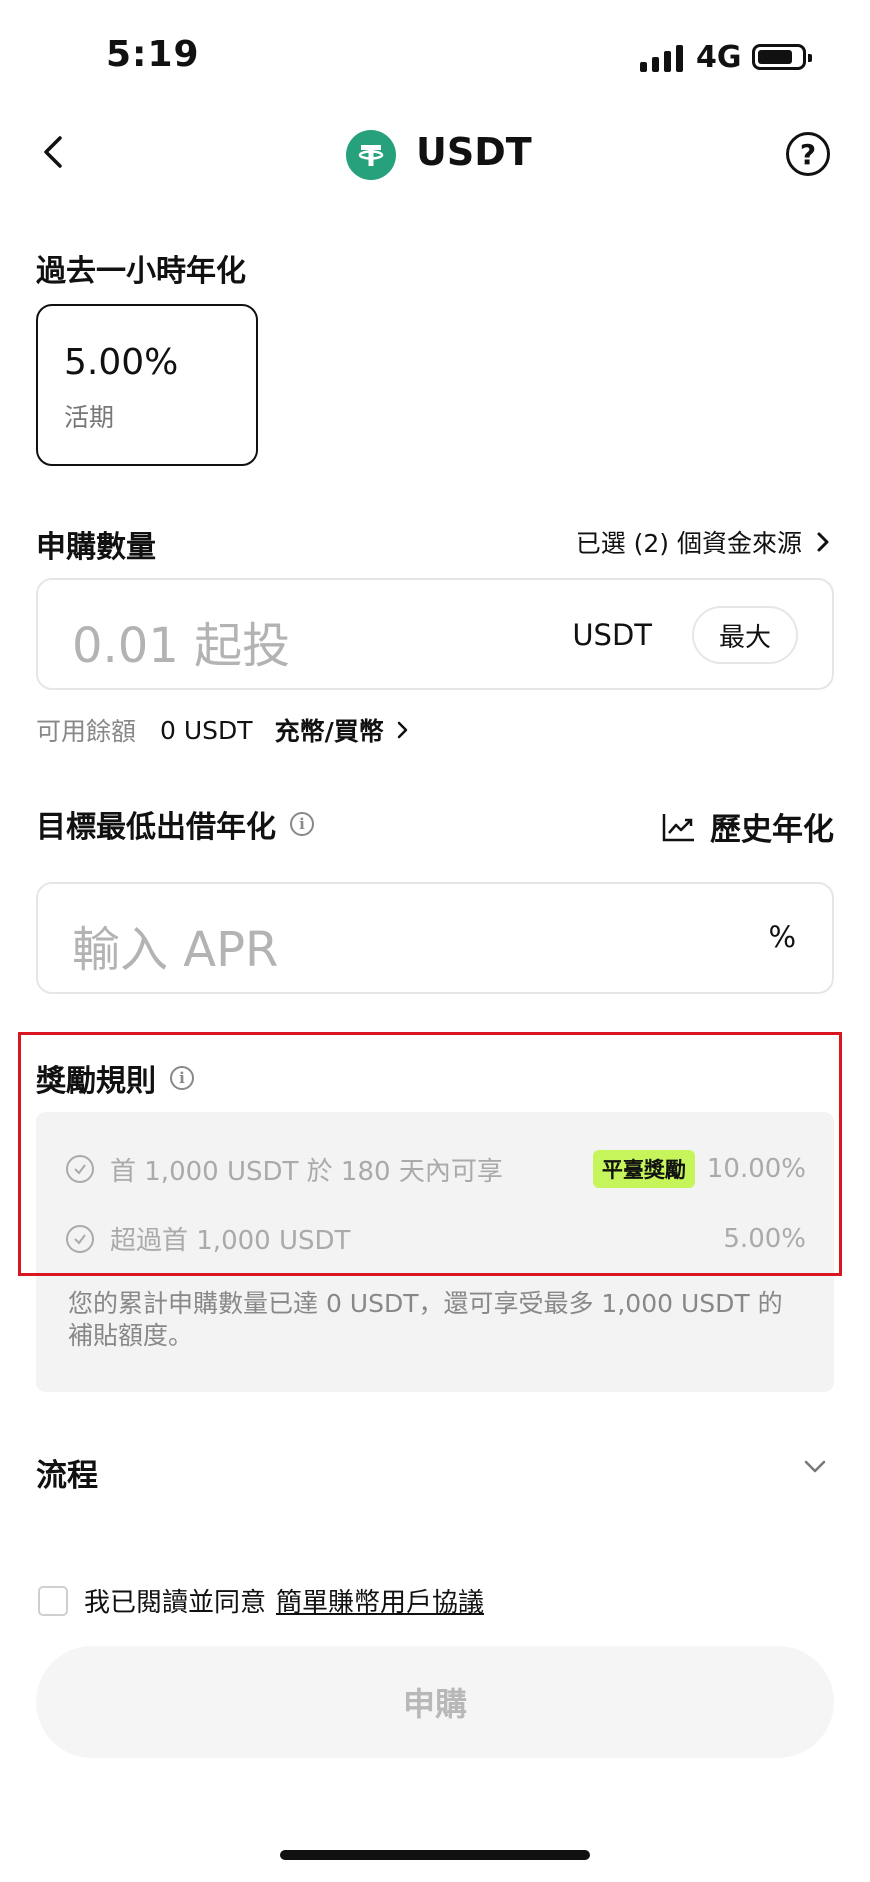 The width and height of the screenshot is (870, 1882). I want to click on deposit-link: 充幣/買幣, so click(341, 730).